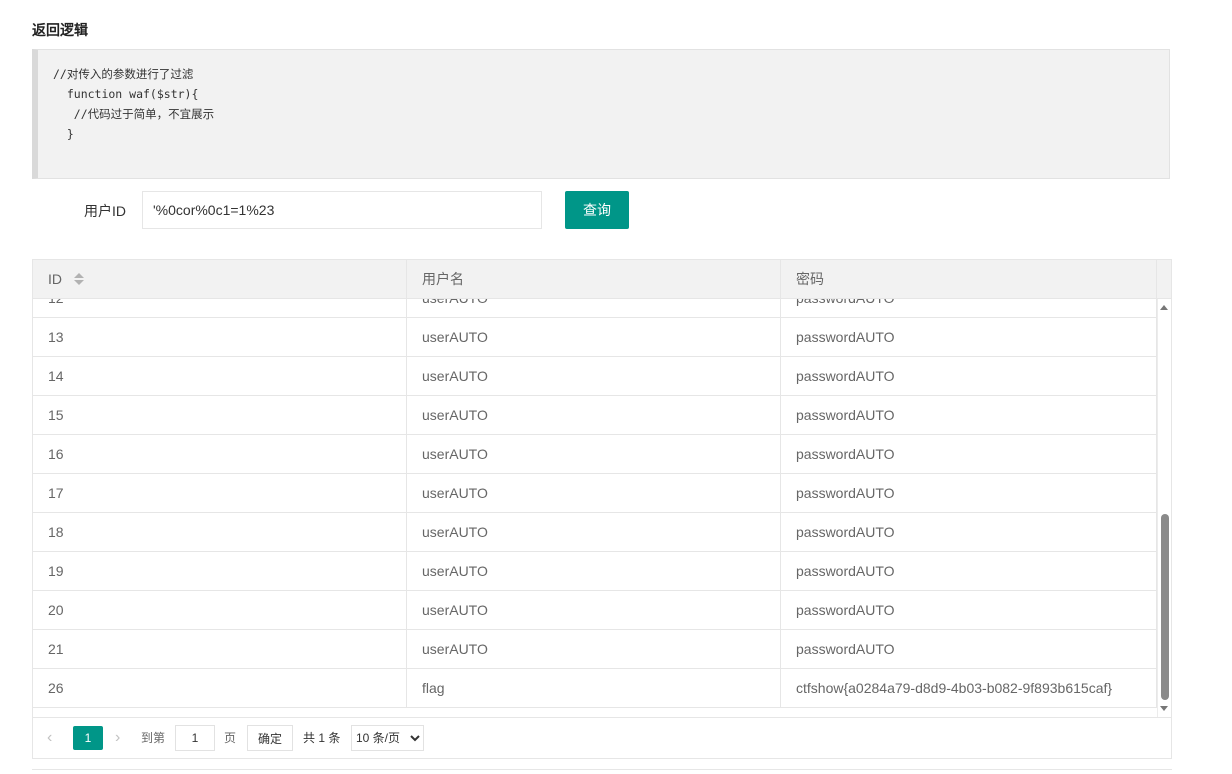 Image resolution: width=1232 pixels, height=774 pixels. Describe the element at coordinates (220, 493) in the screenshot. I see `cell-id: 17` at that location.